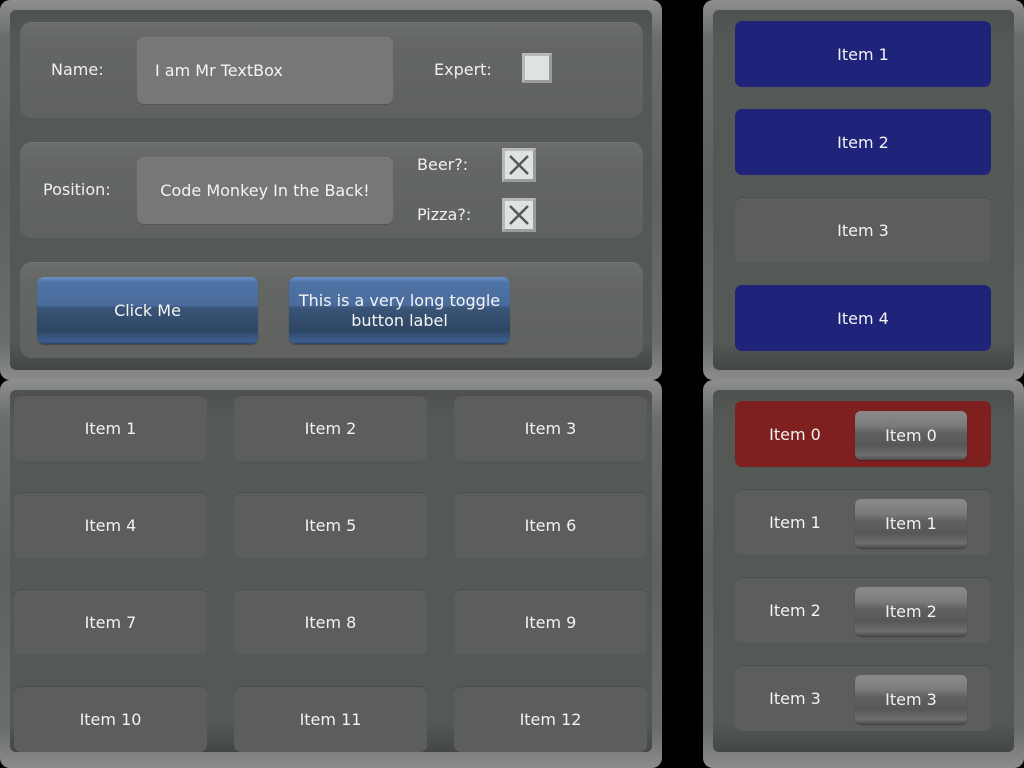  What do you see at coordinates (77, 69) in the screenshot?
I see `name-label: Name:` at bounding box center [77, 69].